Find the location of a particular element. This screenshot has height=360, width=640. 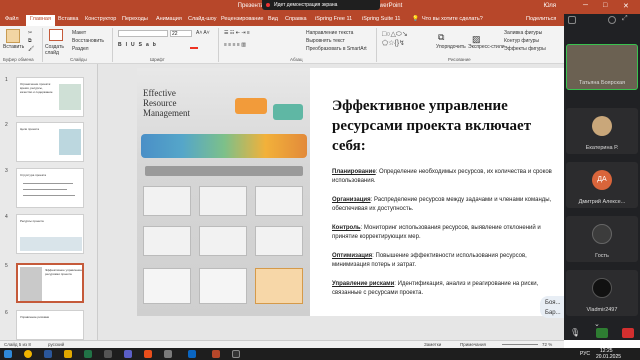

font-size-field: 22 is located at coordinates (181, 33).